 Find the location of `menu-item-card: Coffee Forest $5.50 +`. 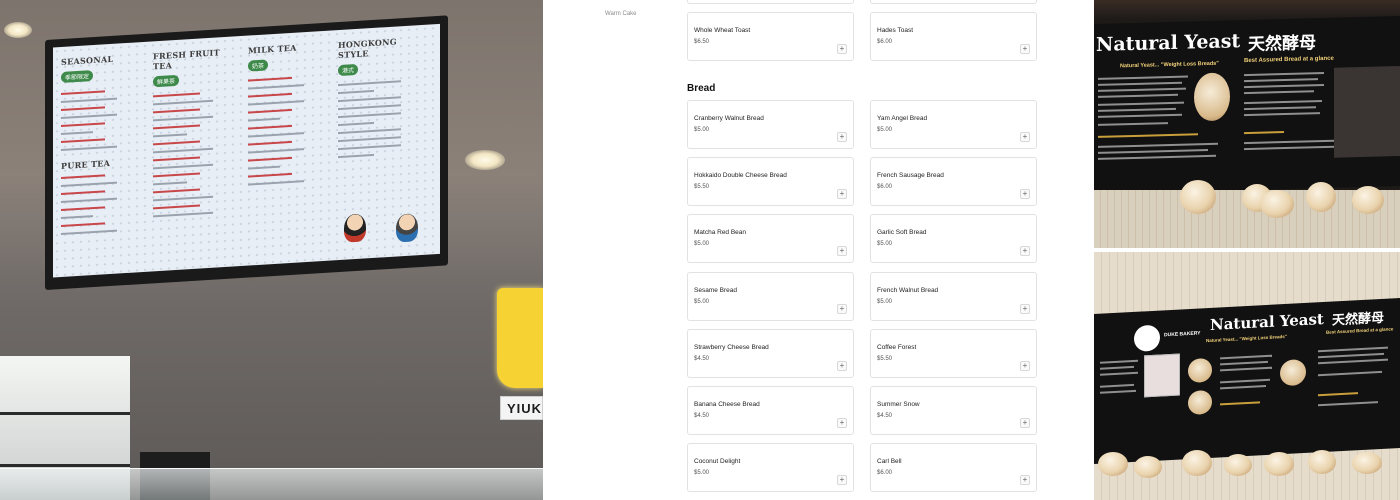

menu-item-card: Coffee Forest $5.50 + is located at coordinates (953, 353).